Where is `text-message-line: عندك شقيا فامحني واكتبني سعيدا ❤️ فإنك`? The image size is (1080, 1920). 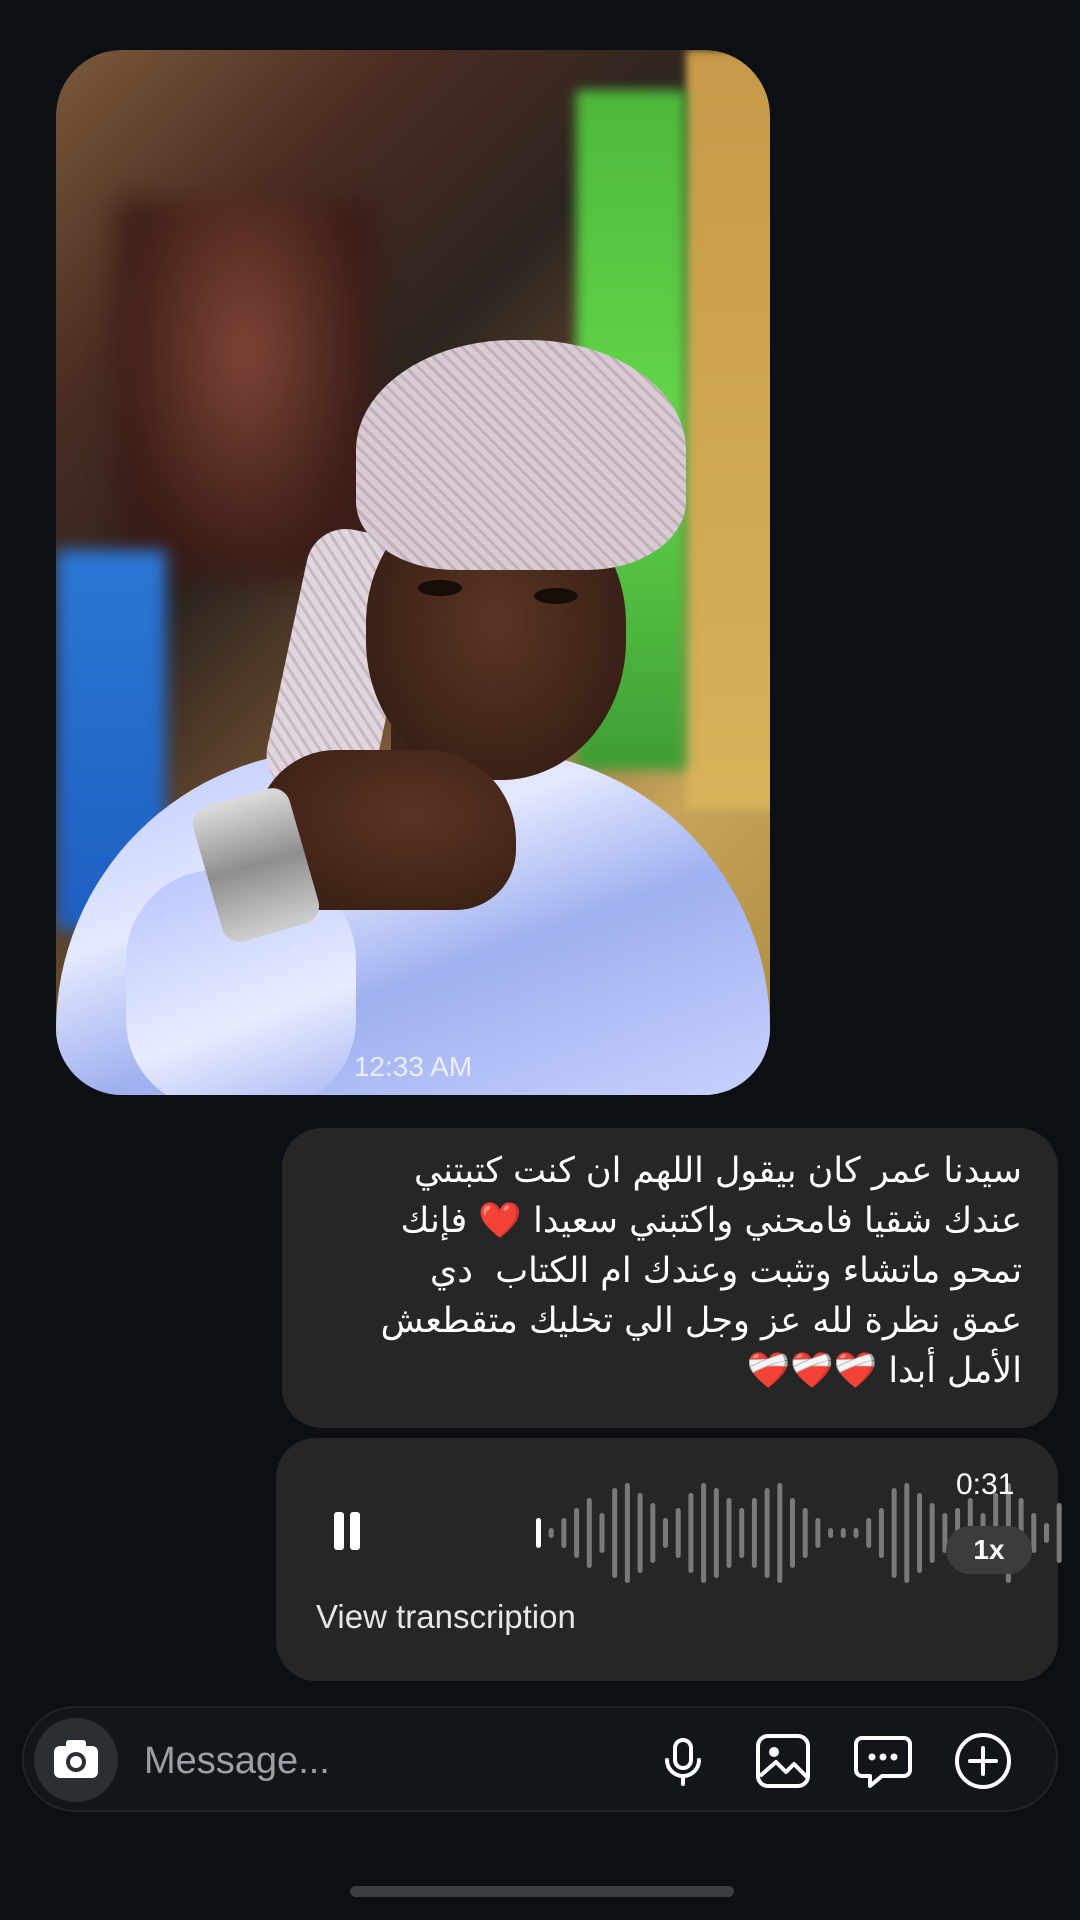
text-message-line: عندك شقيا فامحني واكتبني سعيدا ❤️ فإنك is located at coordinates (711, 1221).